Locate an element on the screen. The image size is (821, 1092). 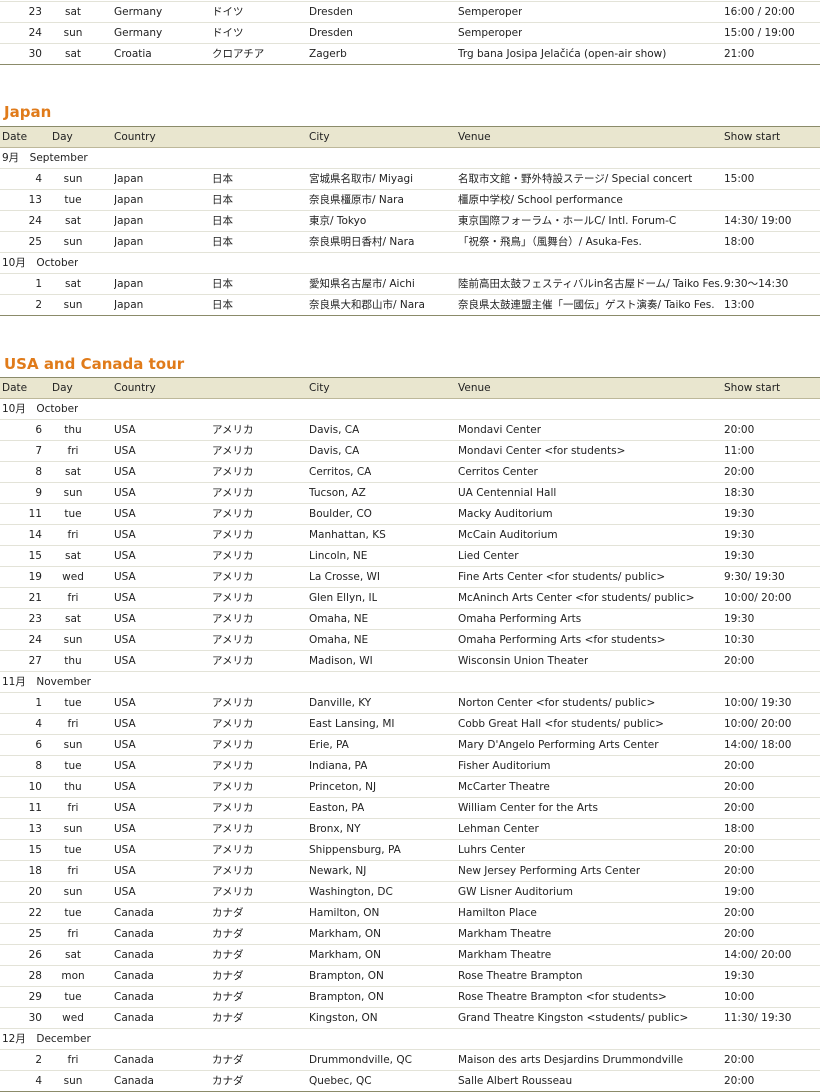
city-cell: Boulder, CO is located at coordinates (340, 514).